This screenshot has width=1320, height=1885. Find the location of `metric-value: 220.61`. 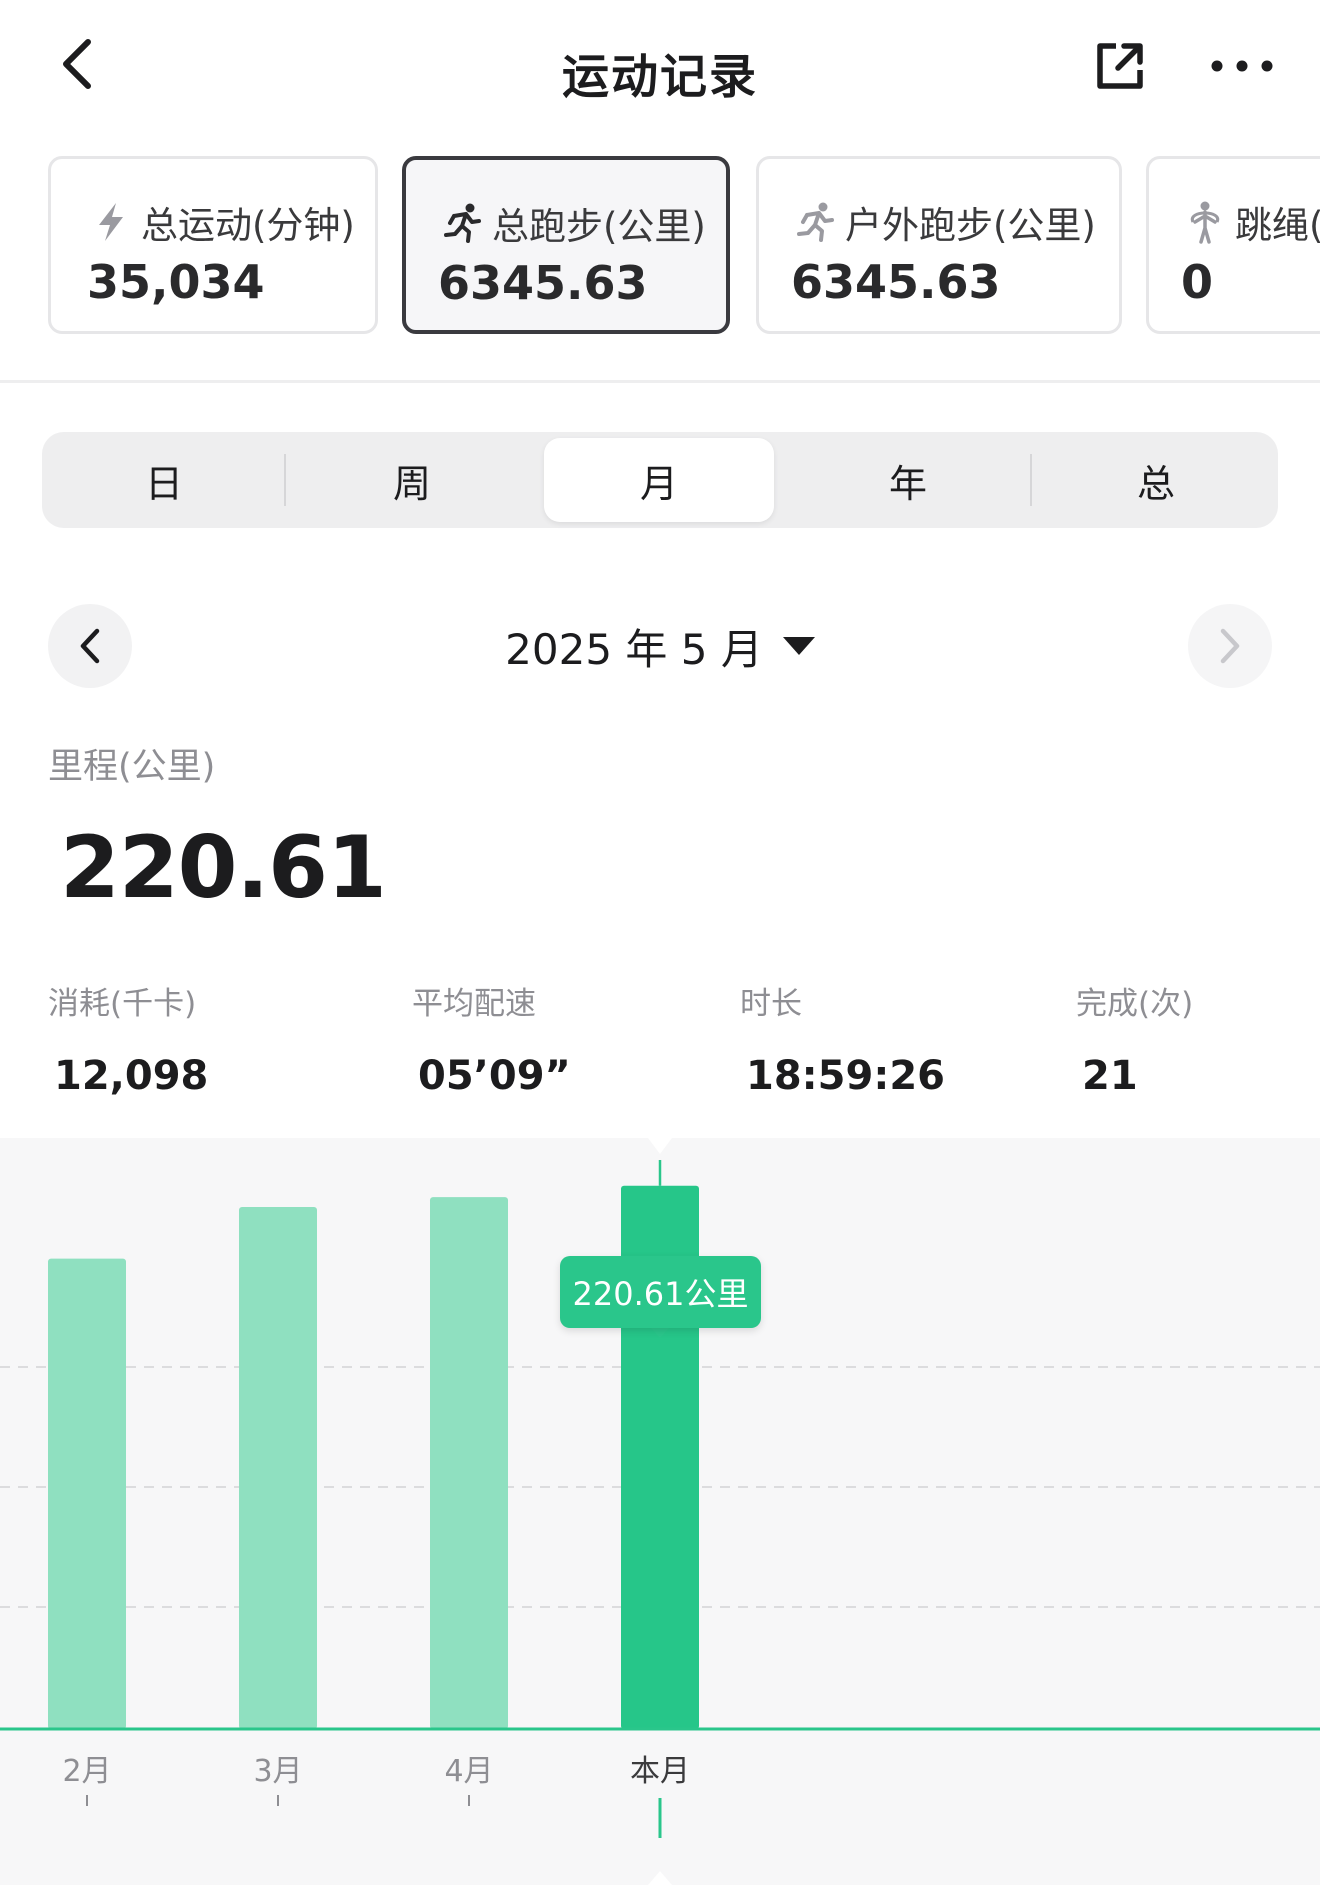

metric-value: 220.61 is located at coordinates (223, 868).